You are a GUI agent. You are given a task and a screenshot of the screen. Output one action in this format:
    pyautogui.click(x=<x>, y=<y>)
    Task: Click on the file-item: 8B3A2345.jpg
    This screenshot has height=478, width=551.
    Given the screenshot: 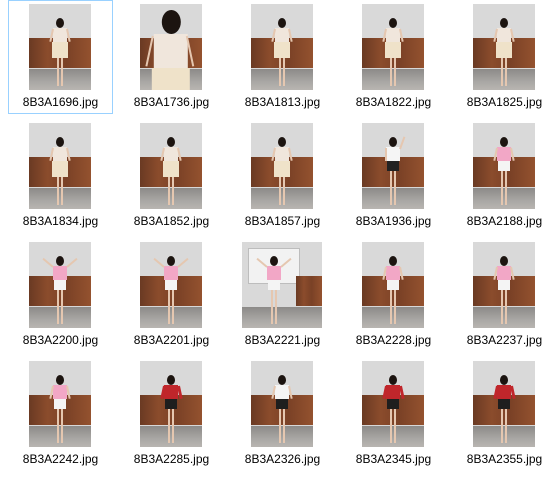 What is the action you would take?
    pyautogui.click(x=393, y=414)
    